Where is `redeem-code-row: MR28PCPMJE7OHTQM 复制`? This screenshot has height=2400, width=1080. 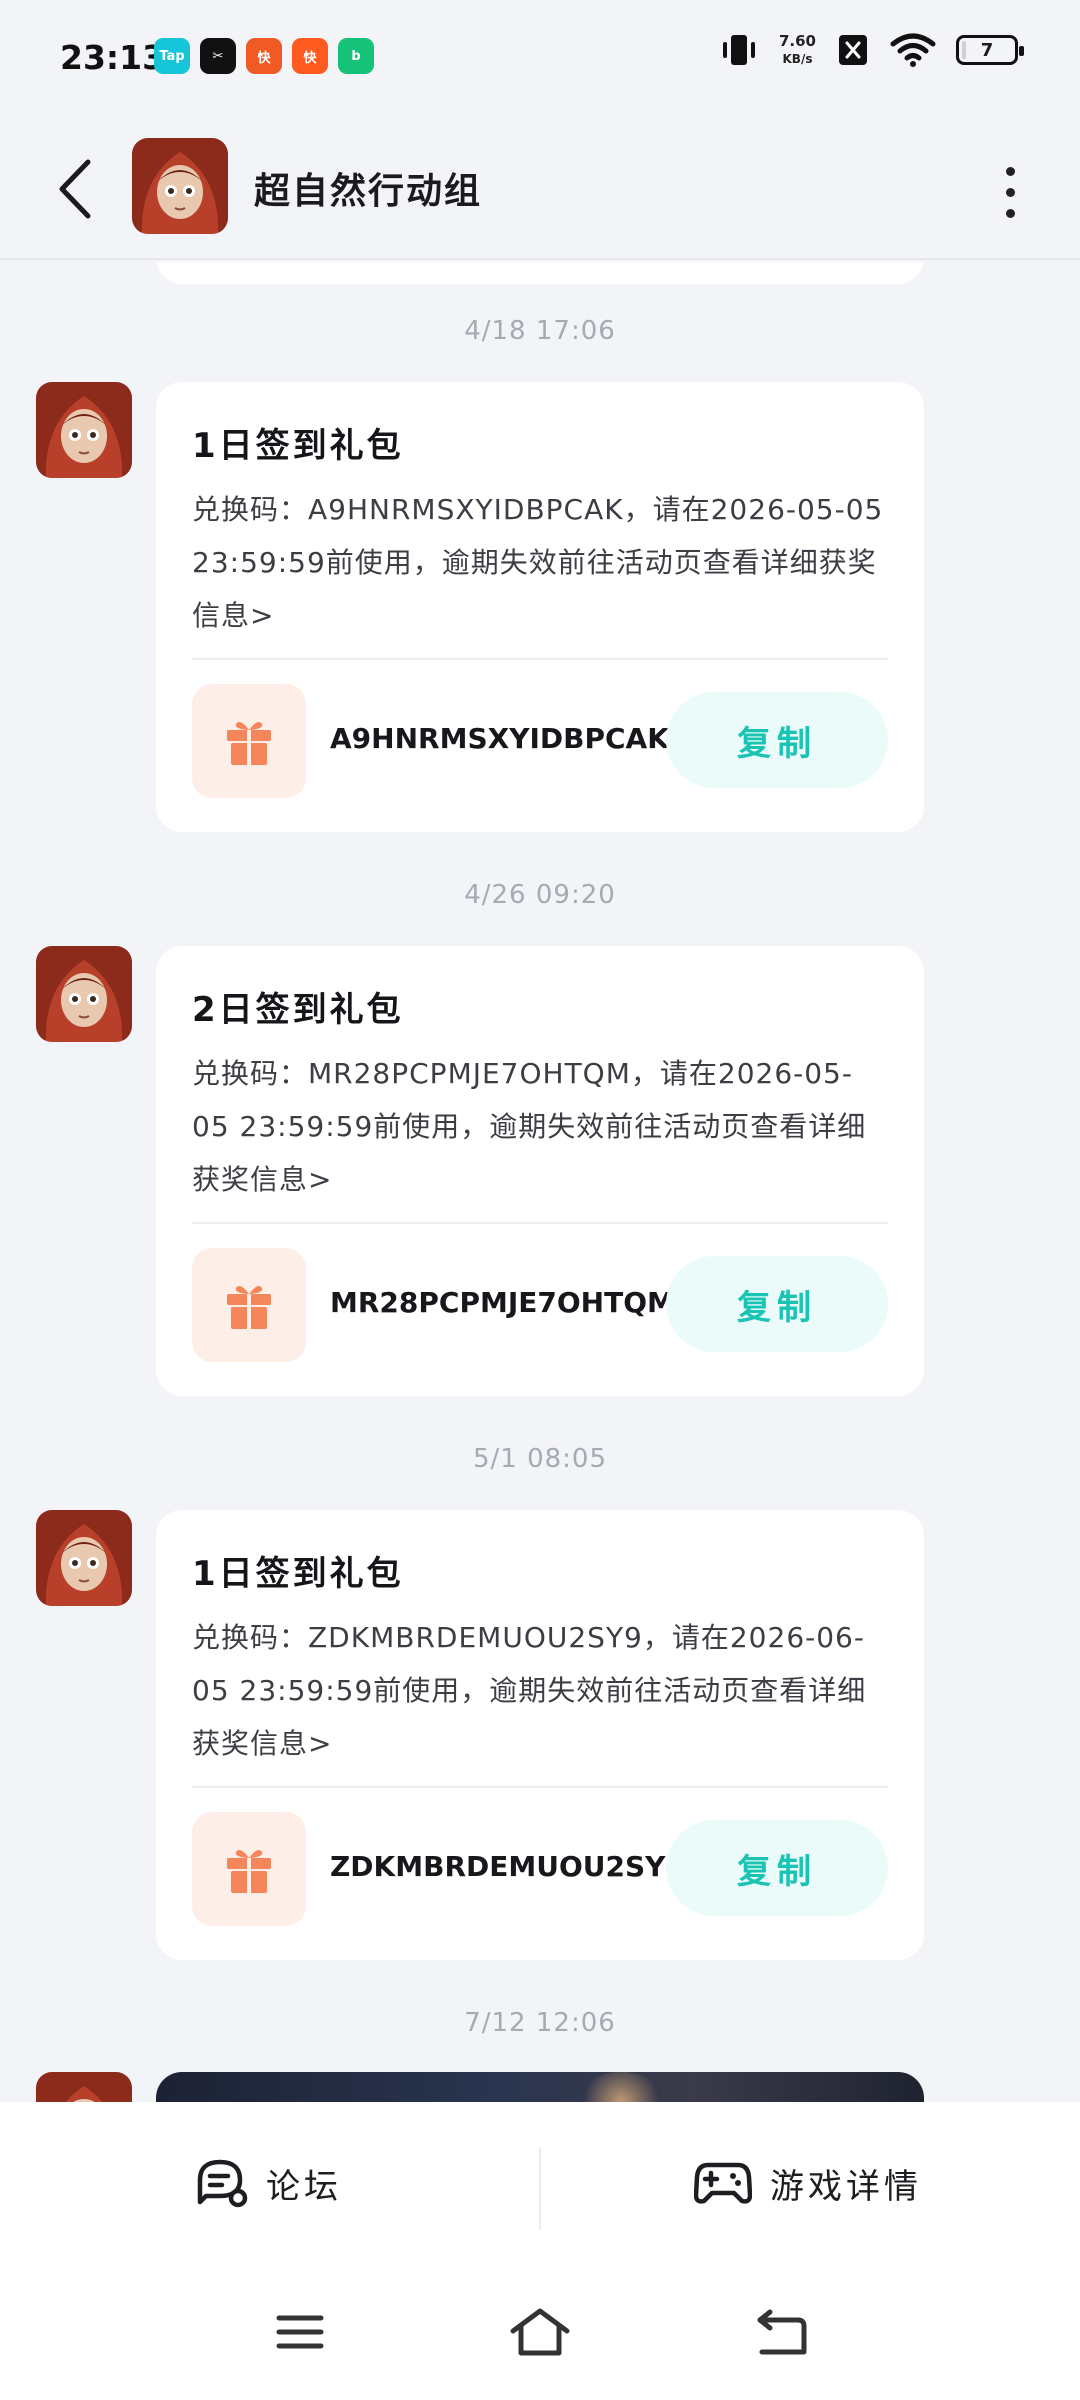 redeem-code-row: MR28PCPMJE7OHTQM 复制 is located at coordinates (540, 1310).